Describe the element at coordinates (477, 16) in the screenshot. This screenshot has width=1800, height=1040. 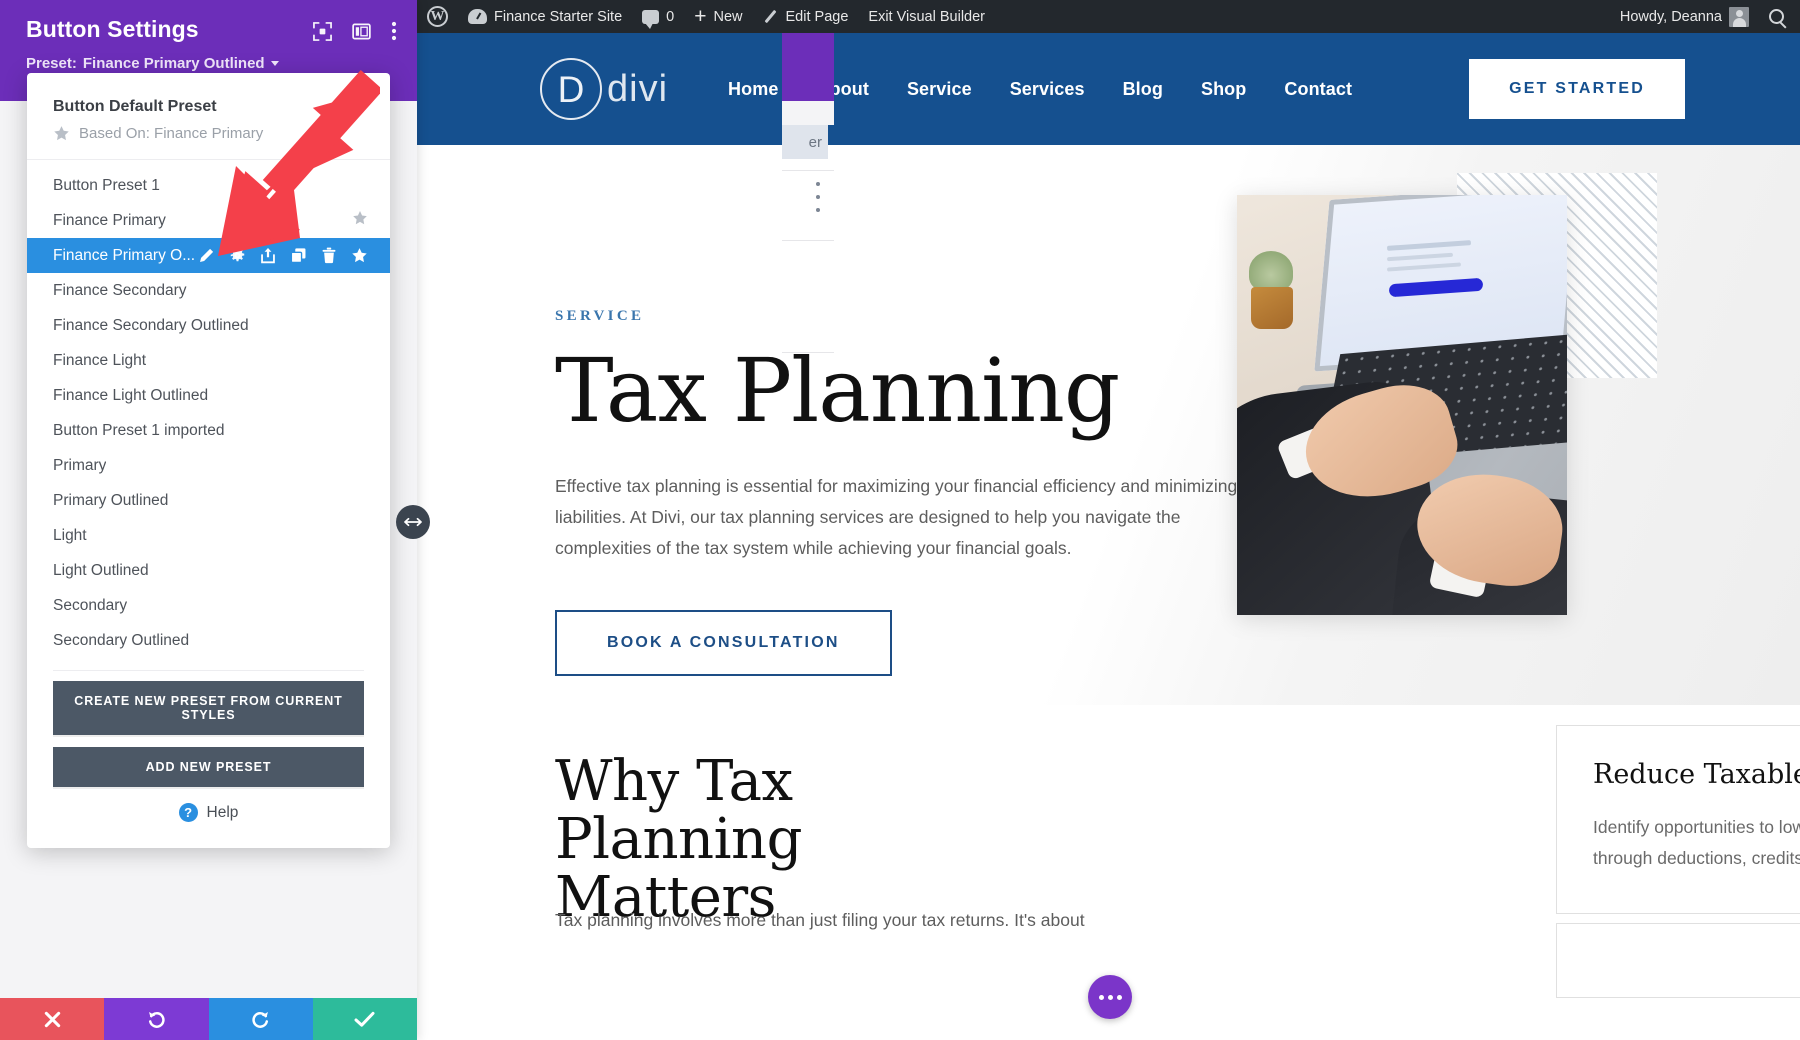
I see `dashboard-speedometer-icon` at that location.